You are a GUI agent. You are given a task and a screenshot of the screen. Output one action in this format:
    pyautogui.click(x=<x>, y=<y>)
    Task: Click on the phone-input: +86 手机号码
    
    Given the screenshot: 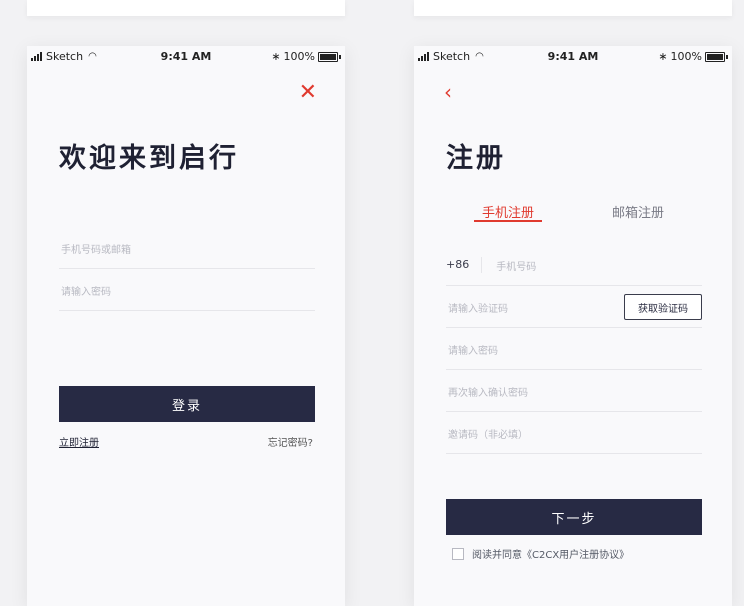 What is the action you would take?
    pyautogui.click(x=574, y=265)
    